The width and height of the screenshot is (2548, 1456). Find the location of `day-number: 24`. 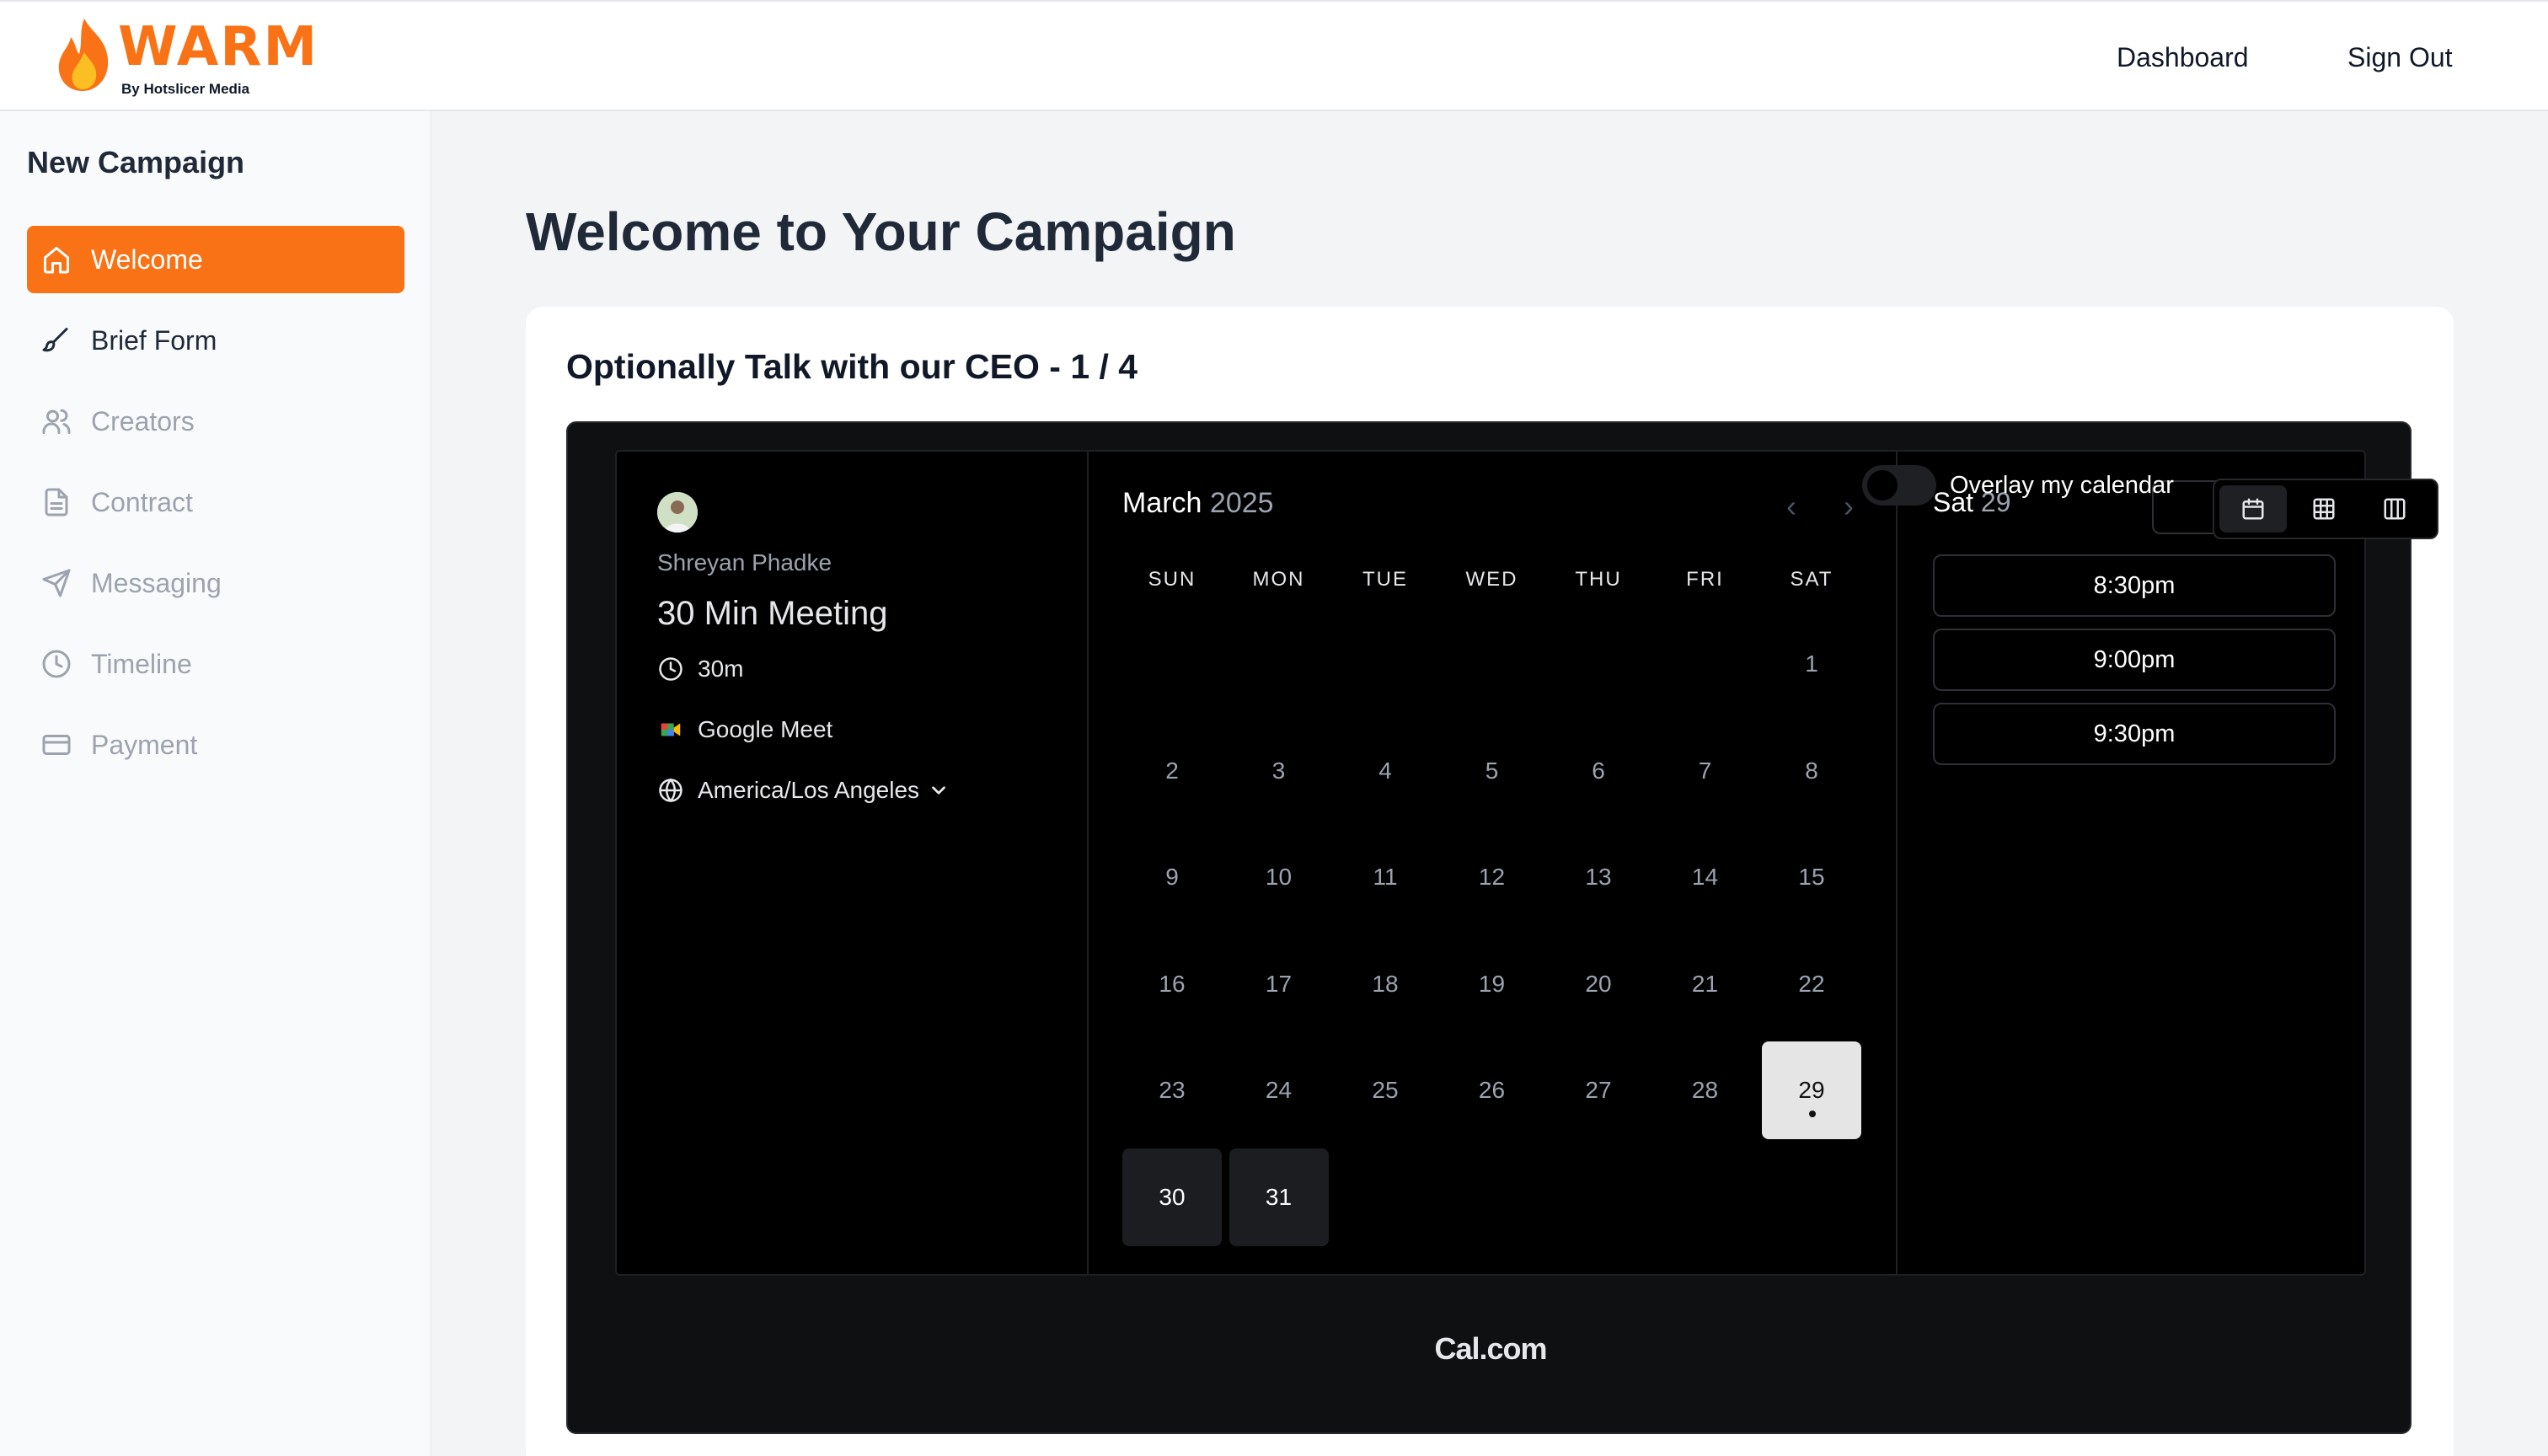

day-number: 24 is located at coordinates (1279, 1090).